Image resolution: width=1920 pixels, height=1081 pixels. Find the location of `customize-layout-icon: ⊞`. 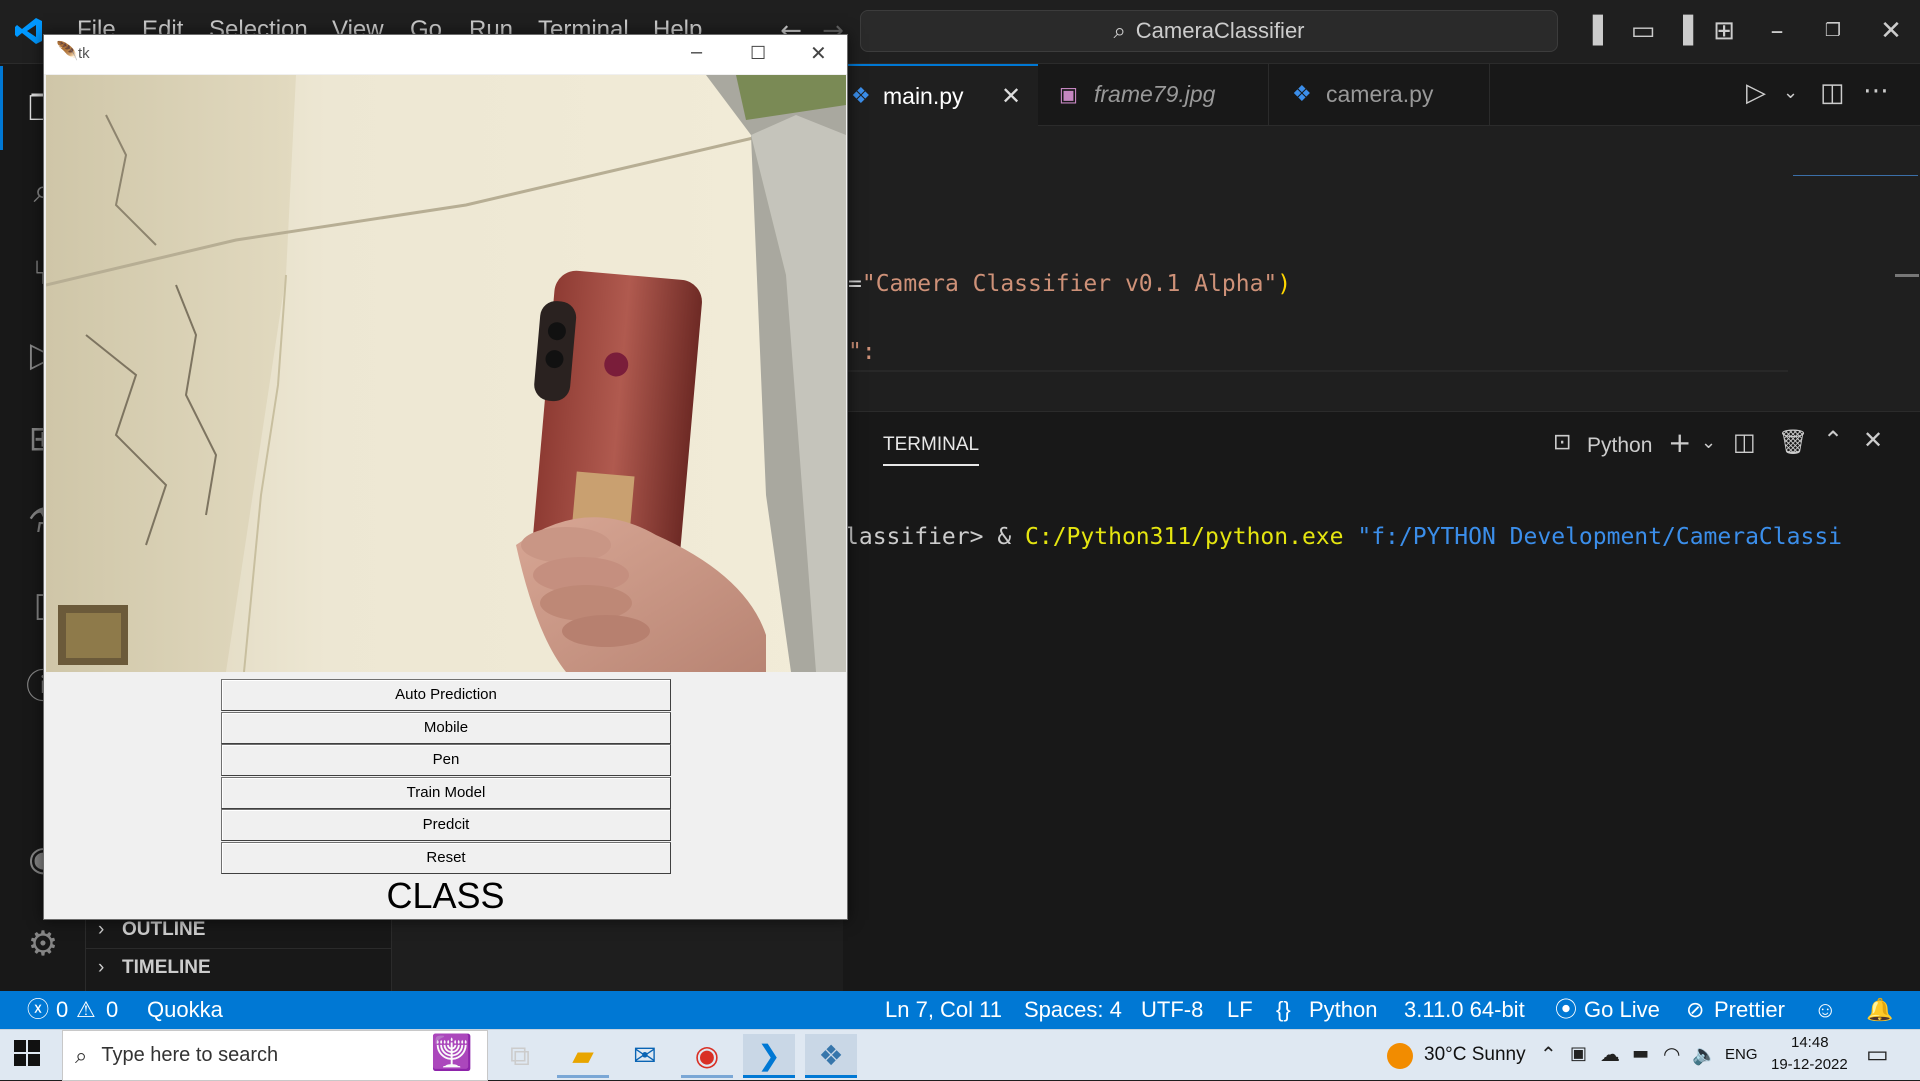

customize-layout-icon: ⊞ is located at coordinates (1724, 31).